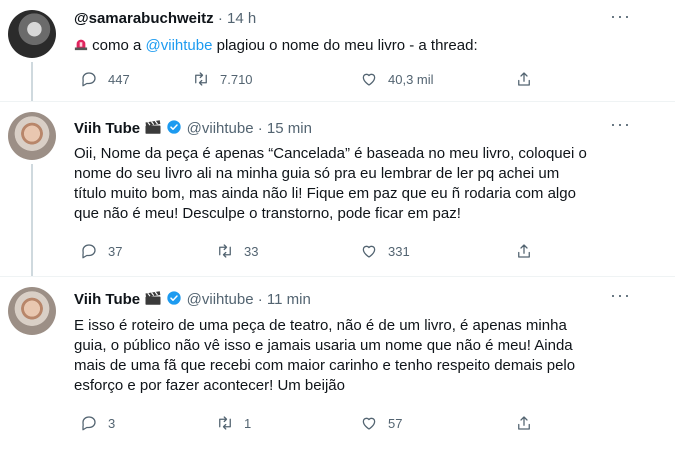  I want to click on reply-button: 447, so click(105, 79).